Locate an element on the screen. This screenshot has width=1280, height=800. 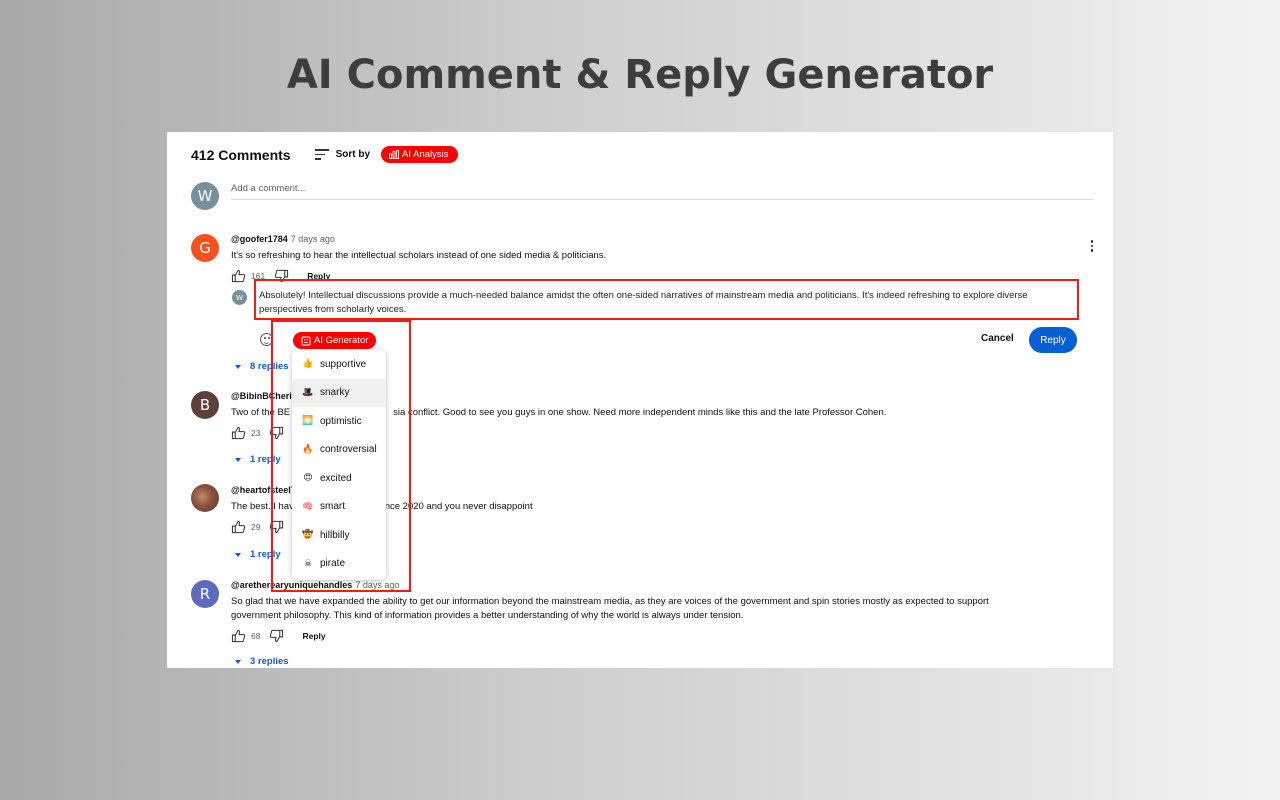
like-count: 23 is located at coordinates (256, 433).